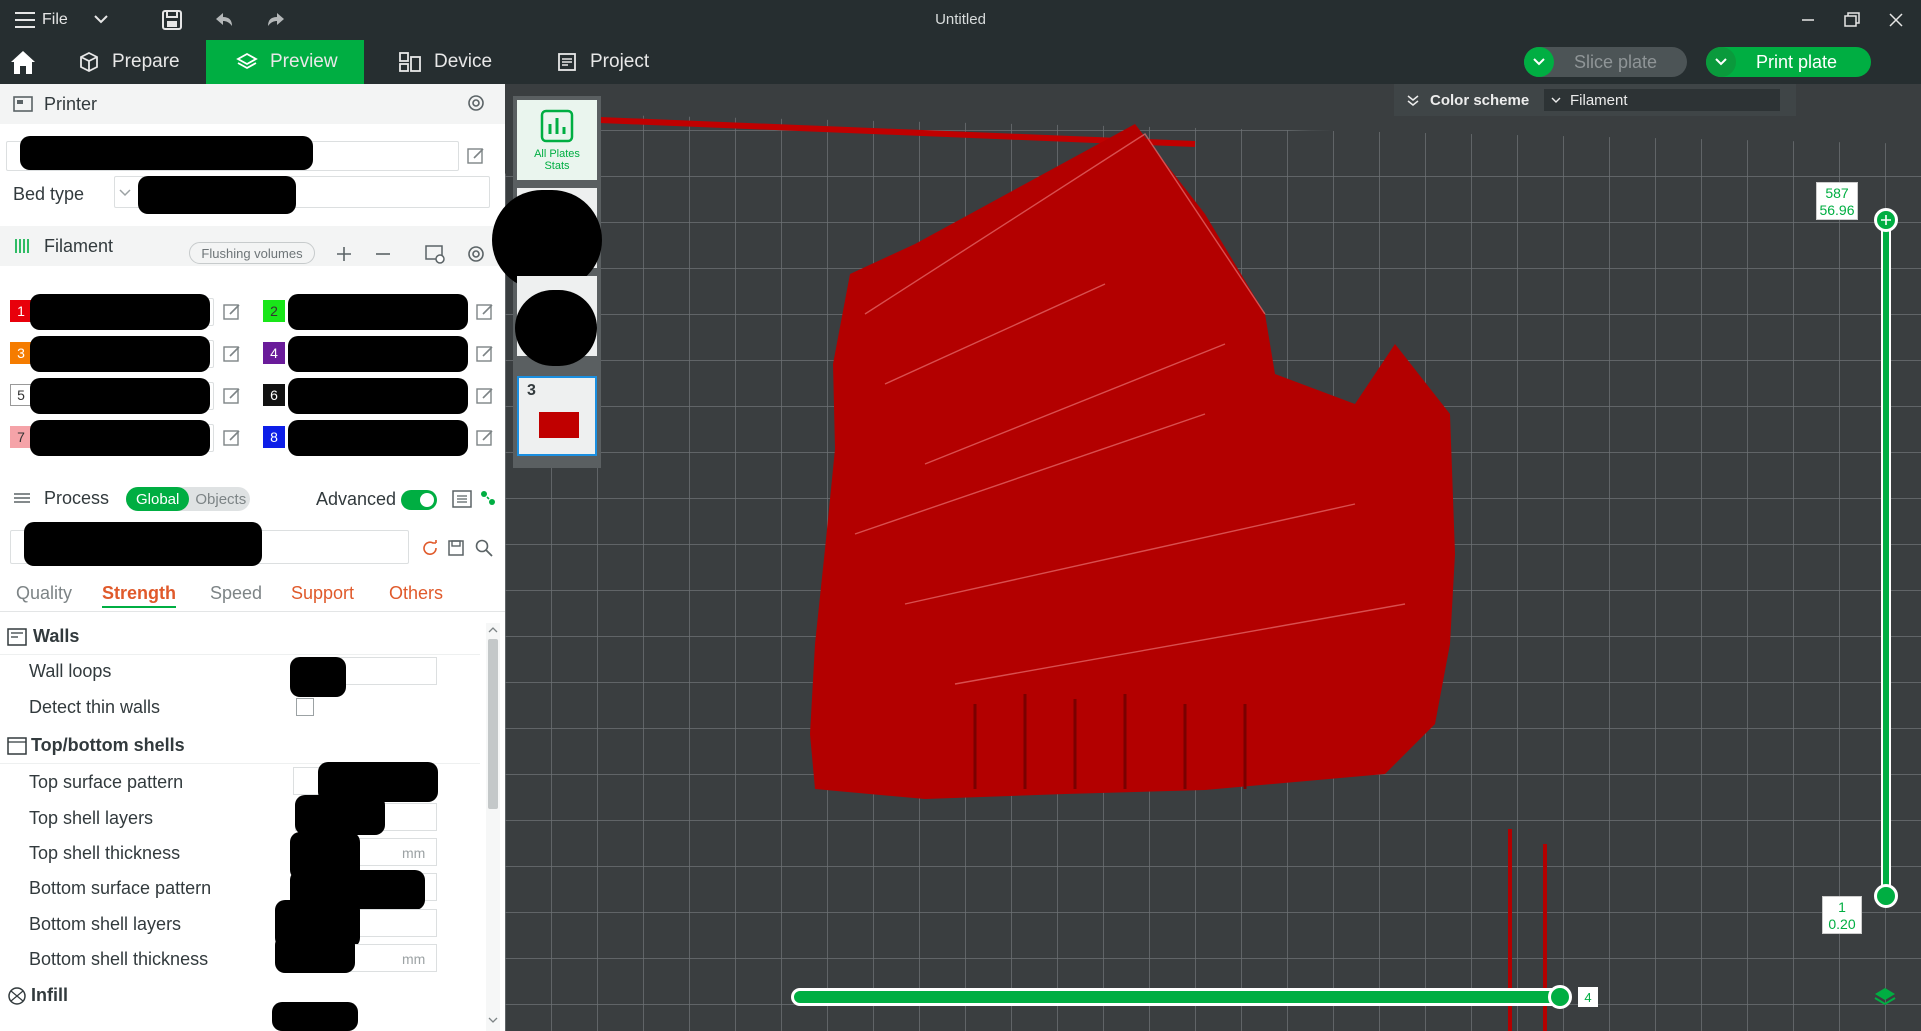 This screenshot has width=1921, height=1031. I want to click on printer-section-header: Printer, so click(252, 104).